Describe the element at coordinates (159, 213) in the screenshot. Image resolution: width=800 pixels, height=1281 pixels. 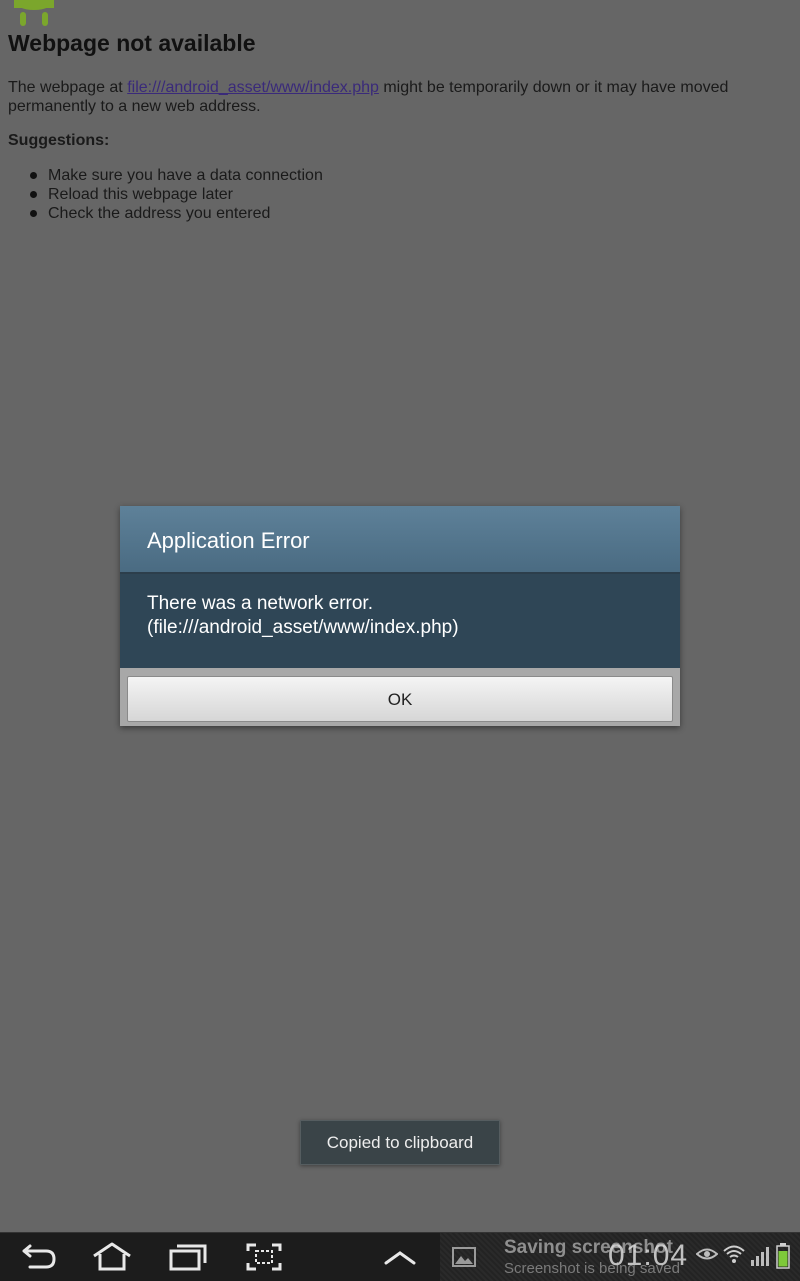
I see `suggestion-text: Check the address you entered` at that location.